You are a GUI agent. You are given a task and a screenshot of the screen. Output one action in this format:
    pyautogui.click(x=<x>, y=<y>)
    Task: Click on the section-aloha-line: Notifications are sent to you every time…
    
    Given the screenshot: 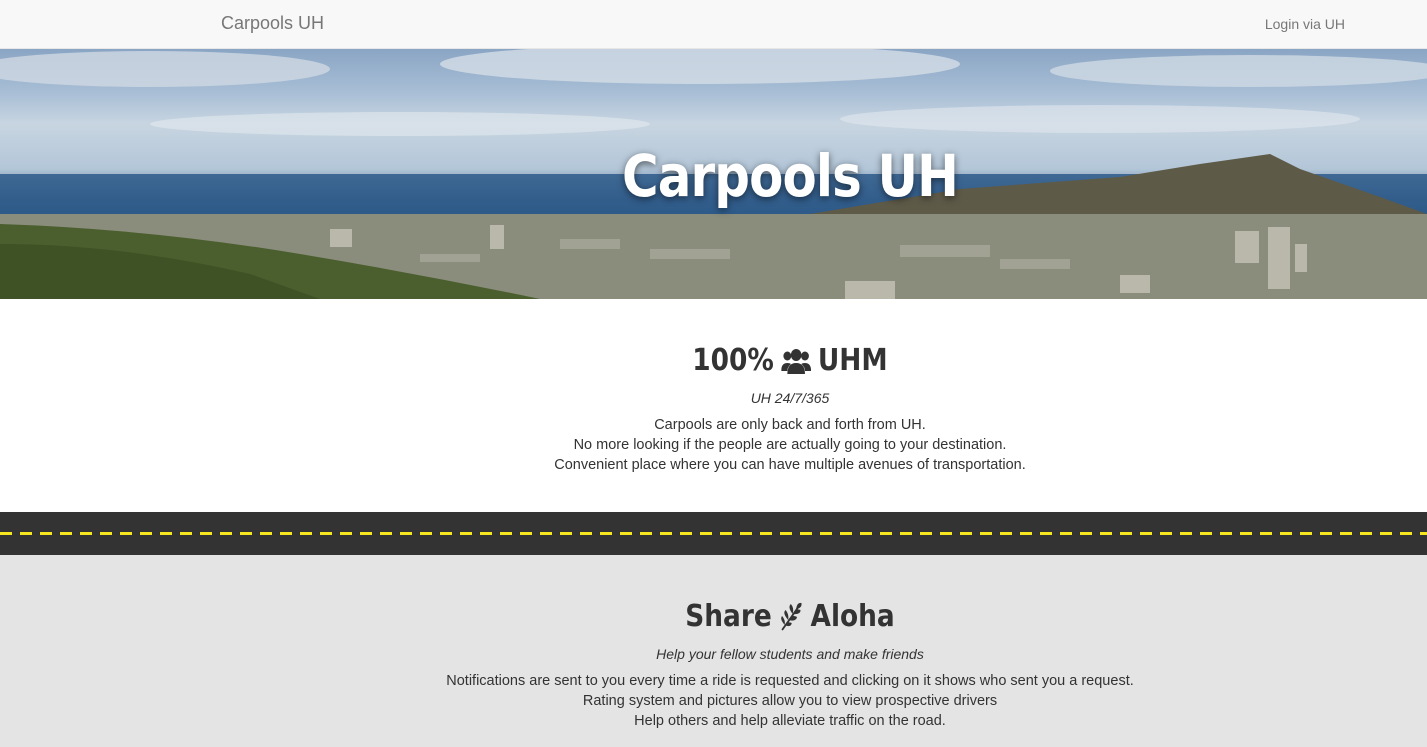 What is the action you would take?
    pyautogui.click(x=790, y=681)
    